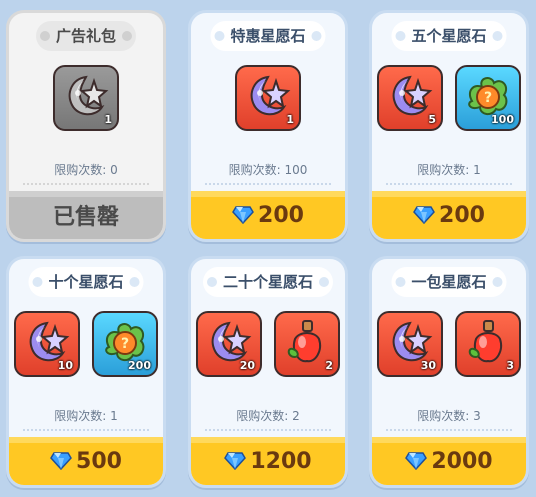 Image resolution: width=536 pixels, height=497 pixels. Describe the element at coordinates (65, 365) in the screenshot. I see `item-quantity: 10` at that location.